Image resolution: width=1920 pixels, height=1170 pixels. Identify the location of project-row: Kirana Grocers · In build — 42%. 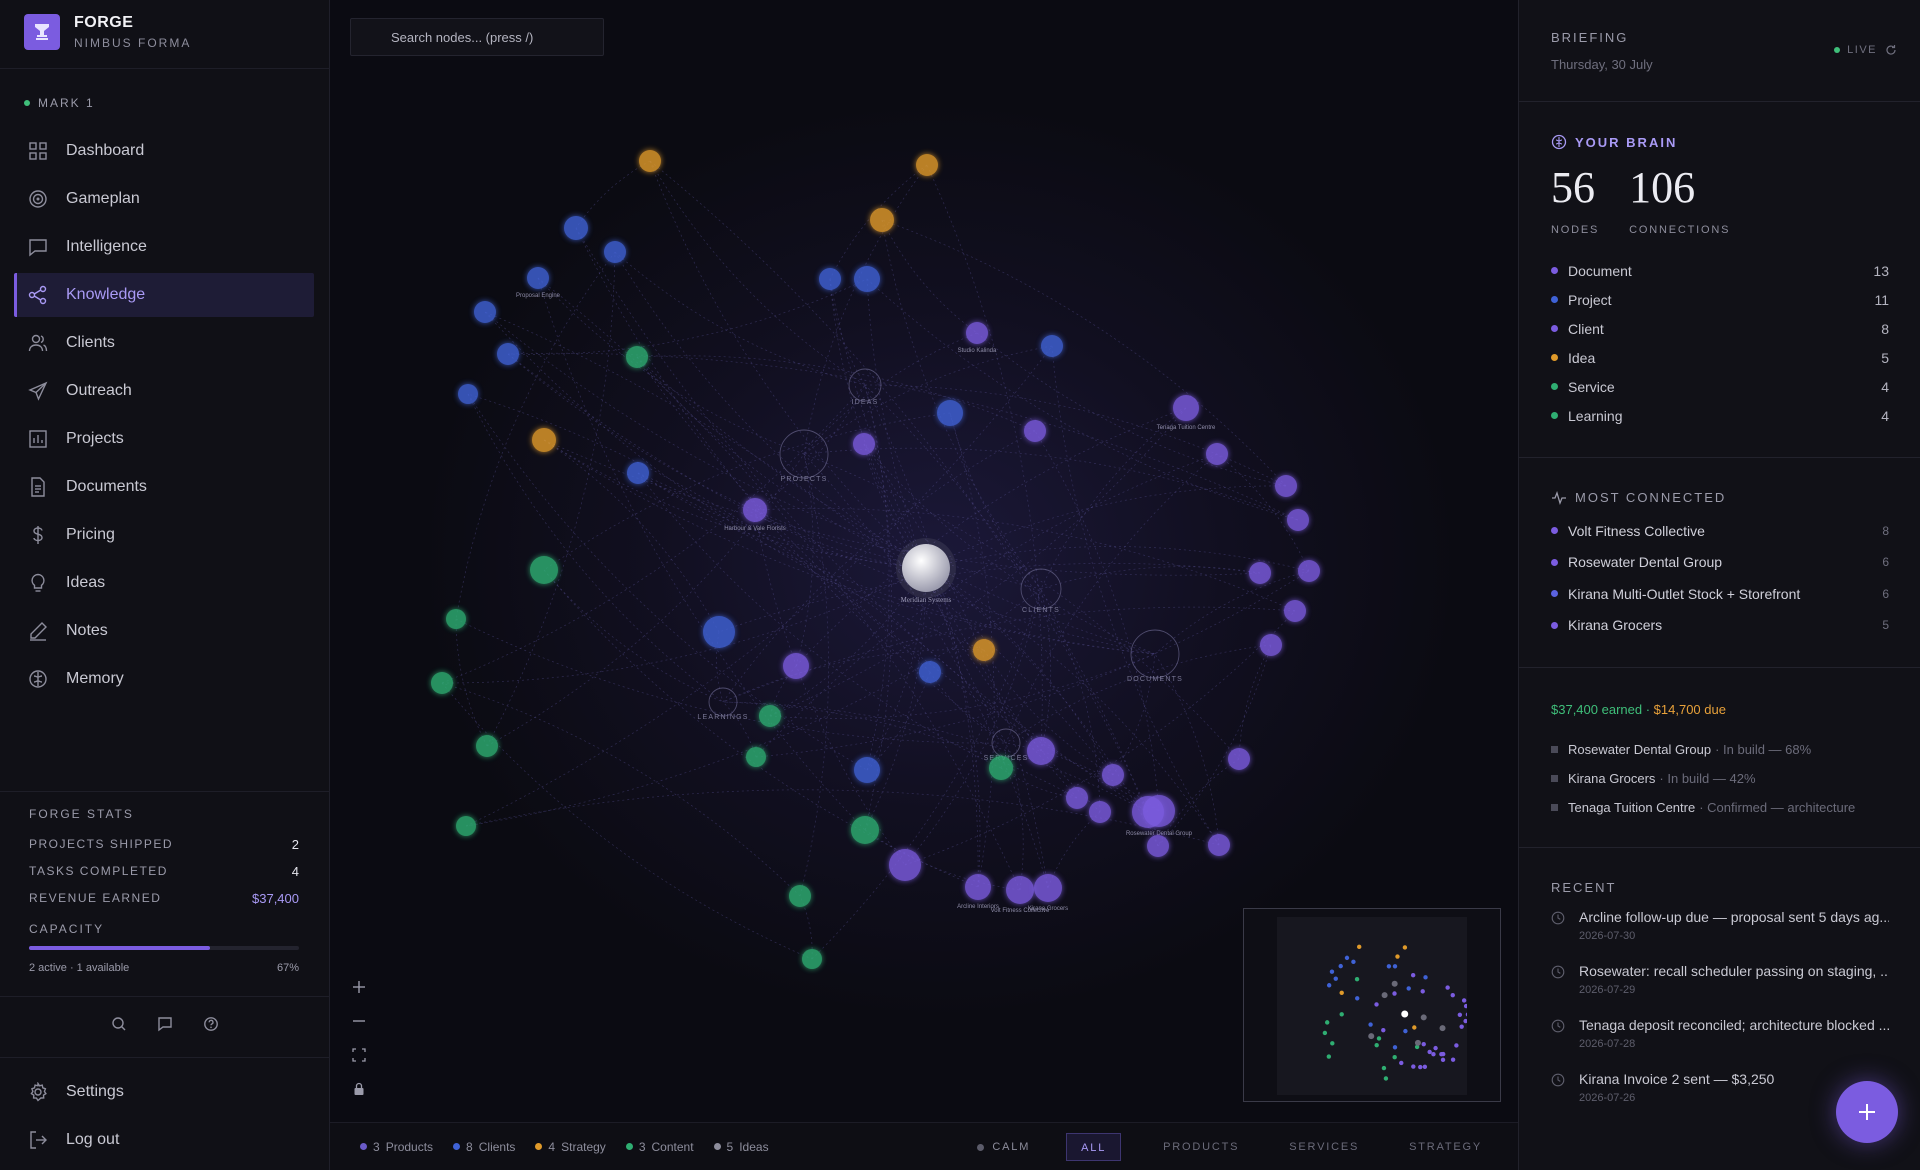
(1720, 778).